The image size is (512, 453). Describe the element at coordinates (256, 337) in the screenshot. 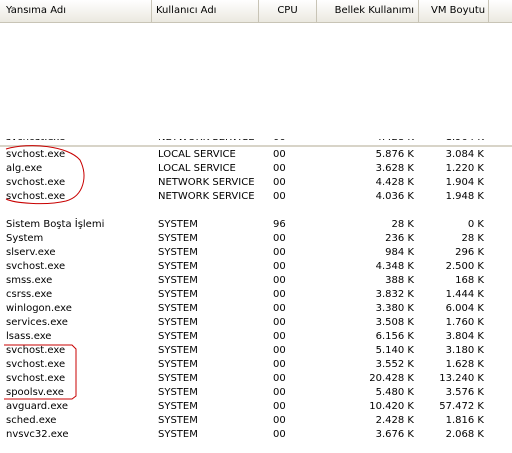

I see `table-row: lsass.exe SYSTEM 00 6.156 K 3.804 K` at that location.